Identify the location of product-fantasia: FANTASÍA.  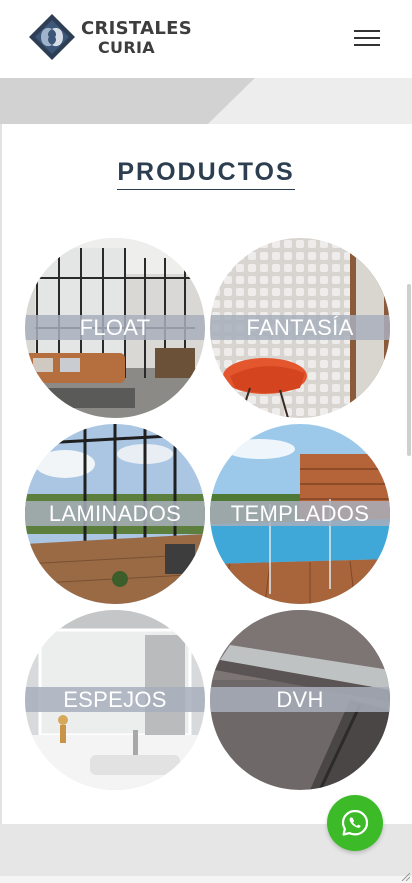
(300, 328).